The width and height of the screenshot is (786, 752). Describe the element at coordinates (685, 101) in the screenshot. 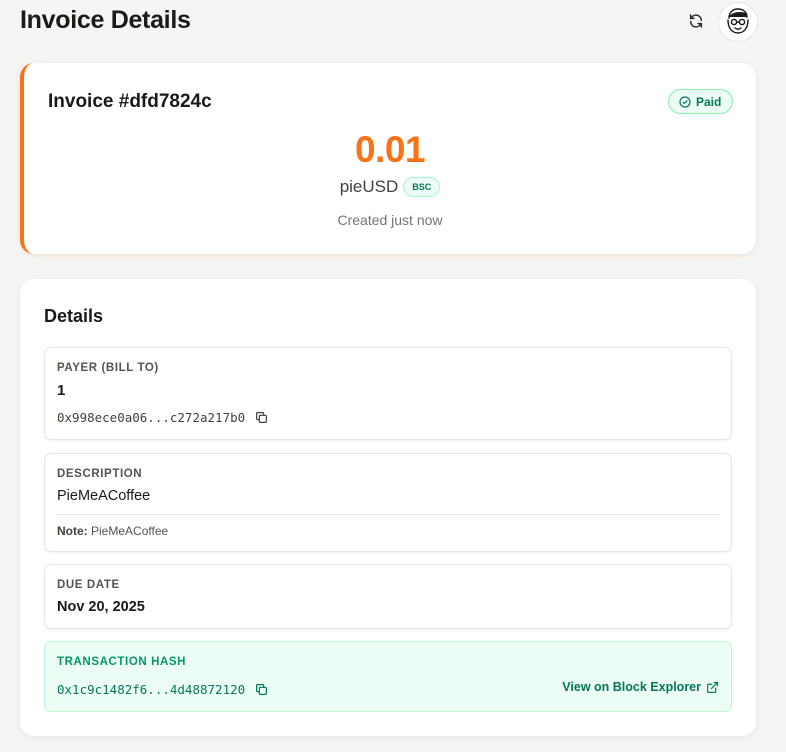

I see `check-circle-icon` at that location.